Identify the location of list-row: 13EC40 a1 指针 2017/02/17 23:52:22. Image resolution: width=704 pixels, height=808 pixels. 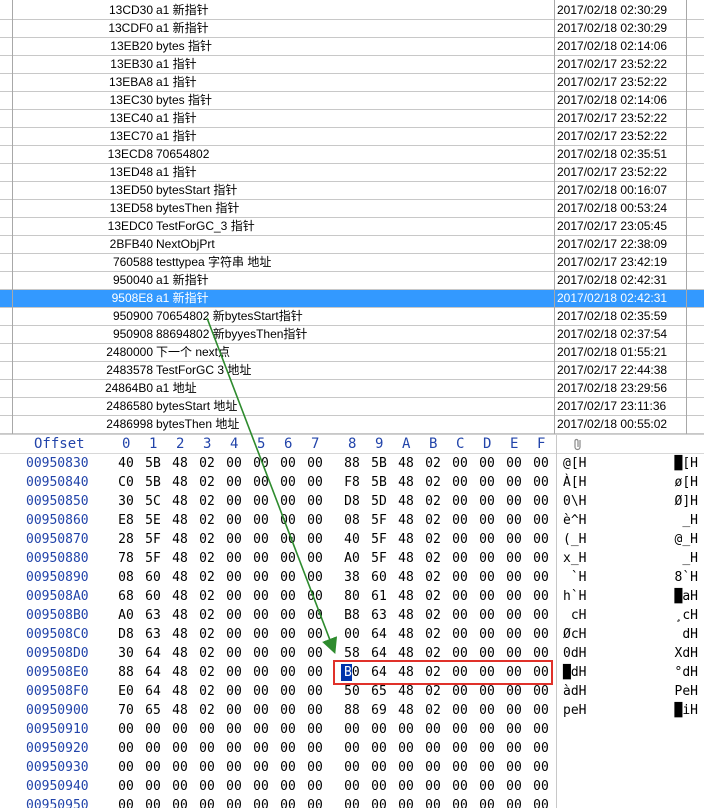
(352, 119).